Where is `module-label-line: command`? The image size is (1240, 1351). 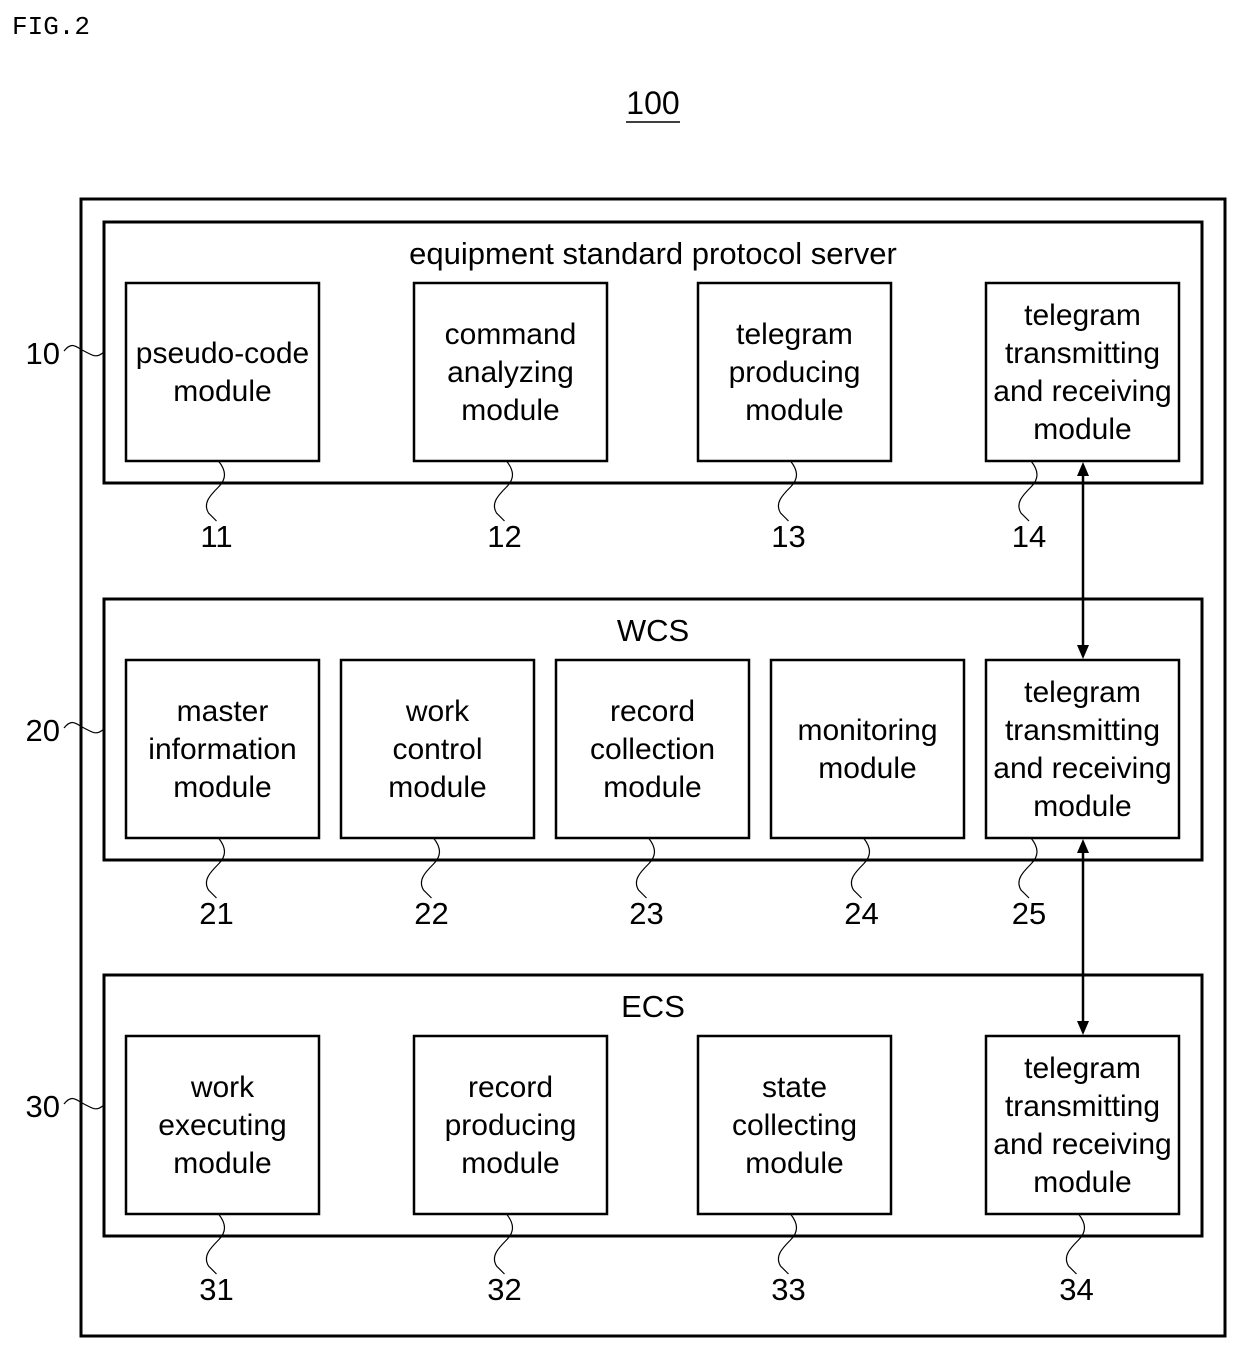
module-label-line: command is located at coordinates (511, 334).